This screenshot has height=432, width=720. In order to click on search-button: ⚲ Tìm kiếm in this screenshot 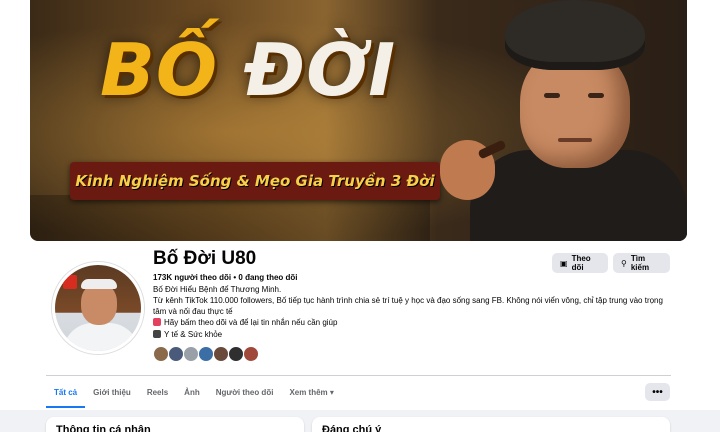, I will do `click(641, 263)`.